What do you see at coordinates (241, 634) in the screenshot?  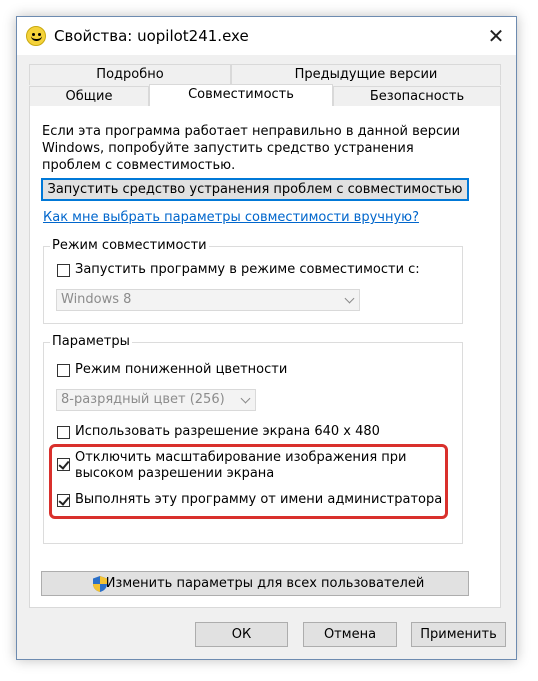 I see `ok-button: ОК` at bounding box center [241, 634].